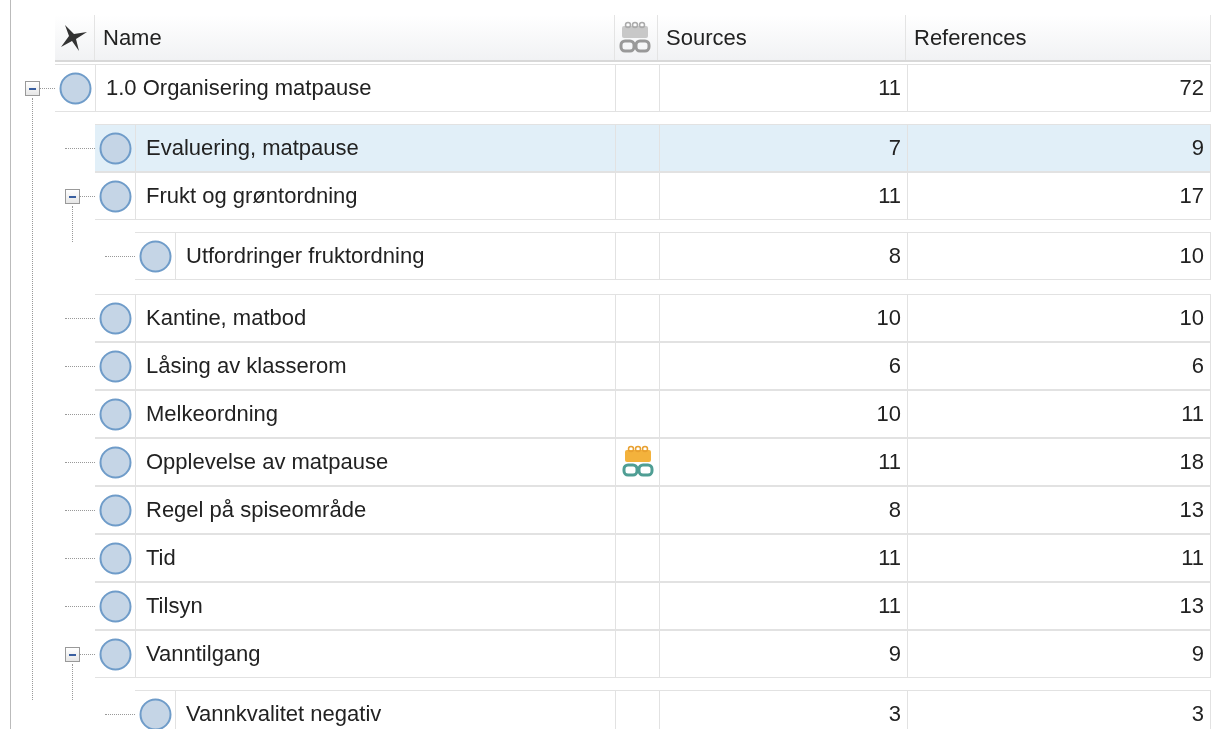 This screenshot has width=1211, height=729. Describe the element at coordinates (1059, 462) in the screenshot. I see `references-cell: 18` at that location.